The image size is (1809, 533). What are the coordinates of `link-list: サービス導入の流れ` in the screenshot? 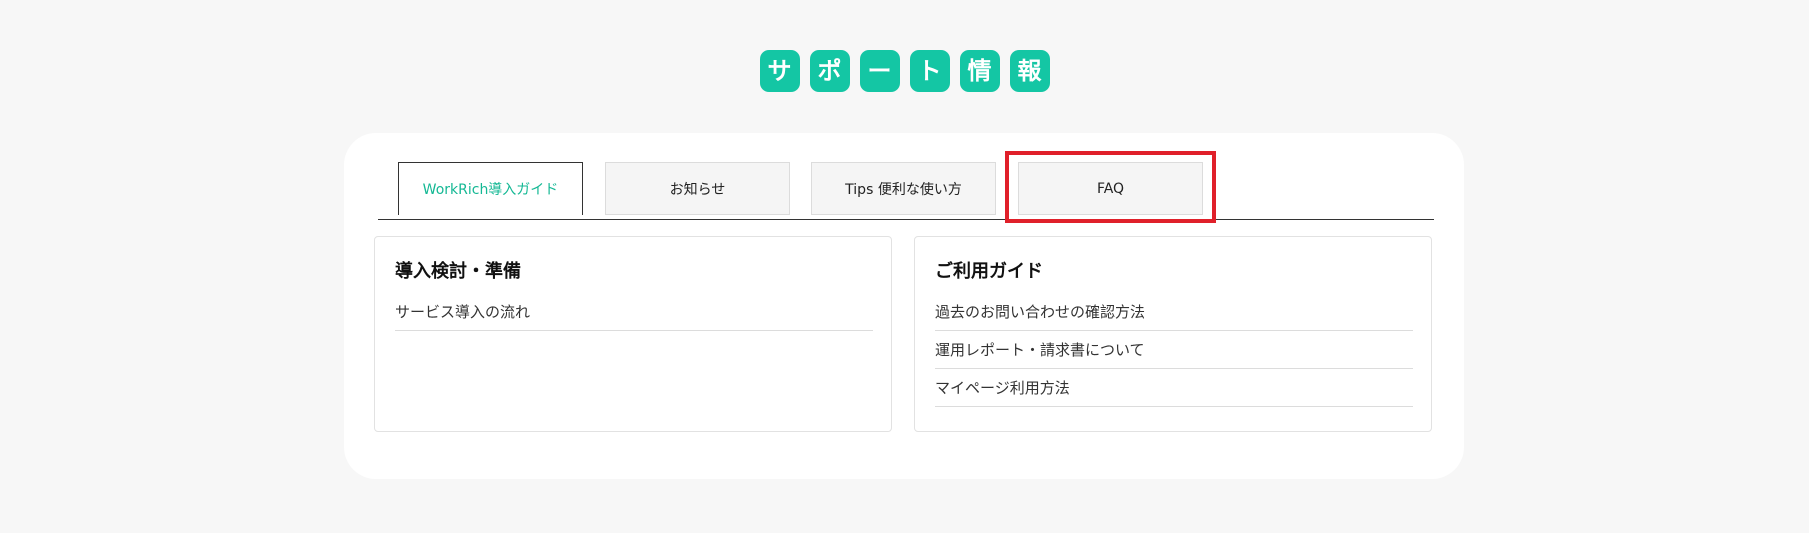 It's located at (634, 312).